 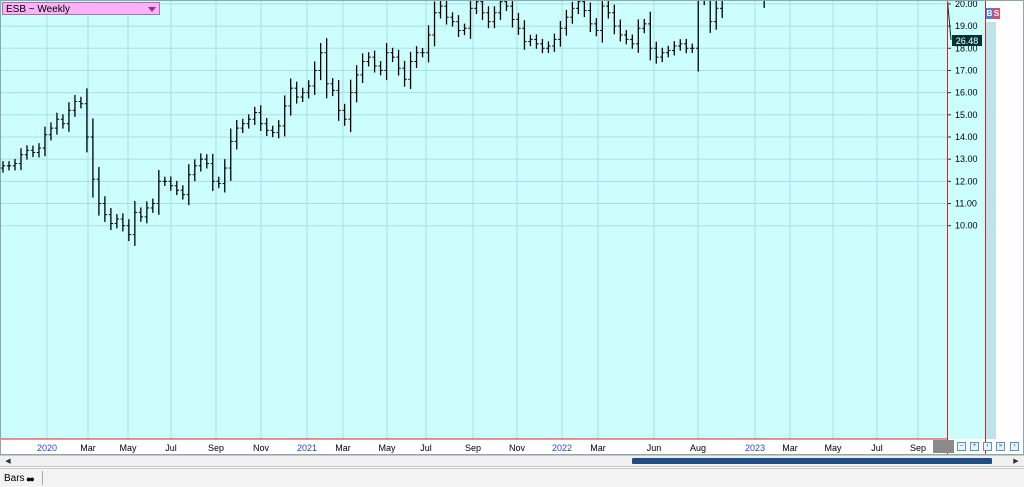 I want to click on y-tick-label: 20.00, so click(x=966, y=4).